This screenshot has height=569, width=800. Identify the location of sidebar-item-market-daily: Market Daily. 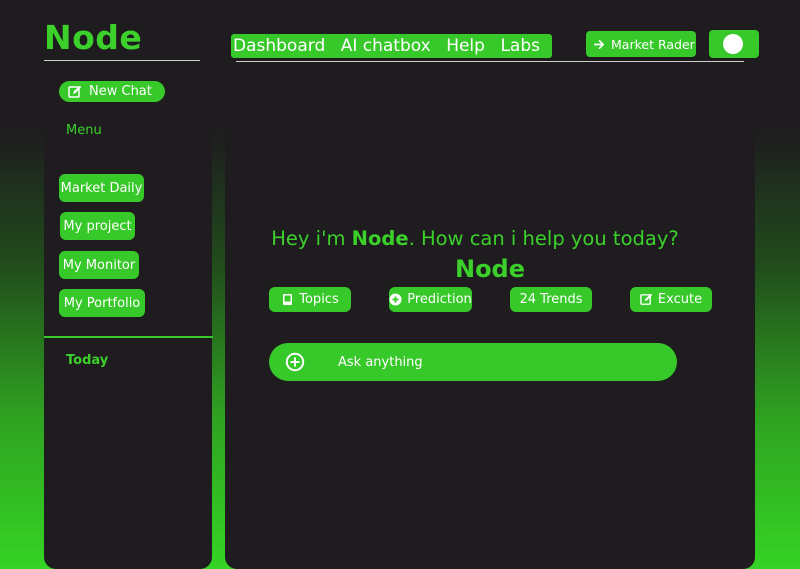
(101, 188).